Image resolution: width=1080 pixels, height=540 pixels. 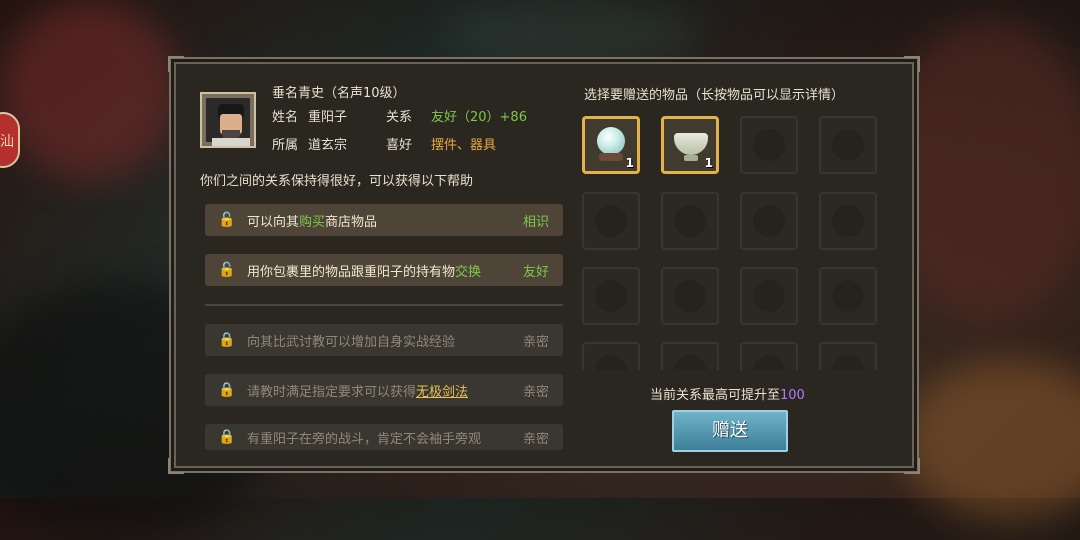 I want to click on benefit-text: 有重阳子在旁的战斗，肯定不会袖手旁观, so click(x=364, y=439).